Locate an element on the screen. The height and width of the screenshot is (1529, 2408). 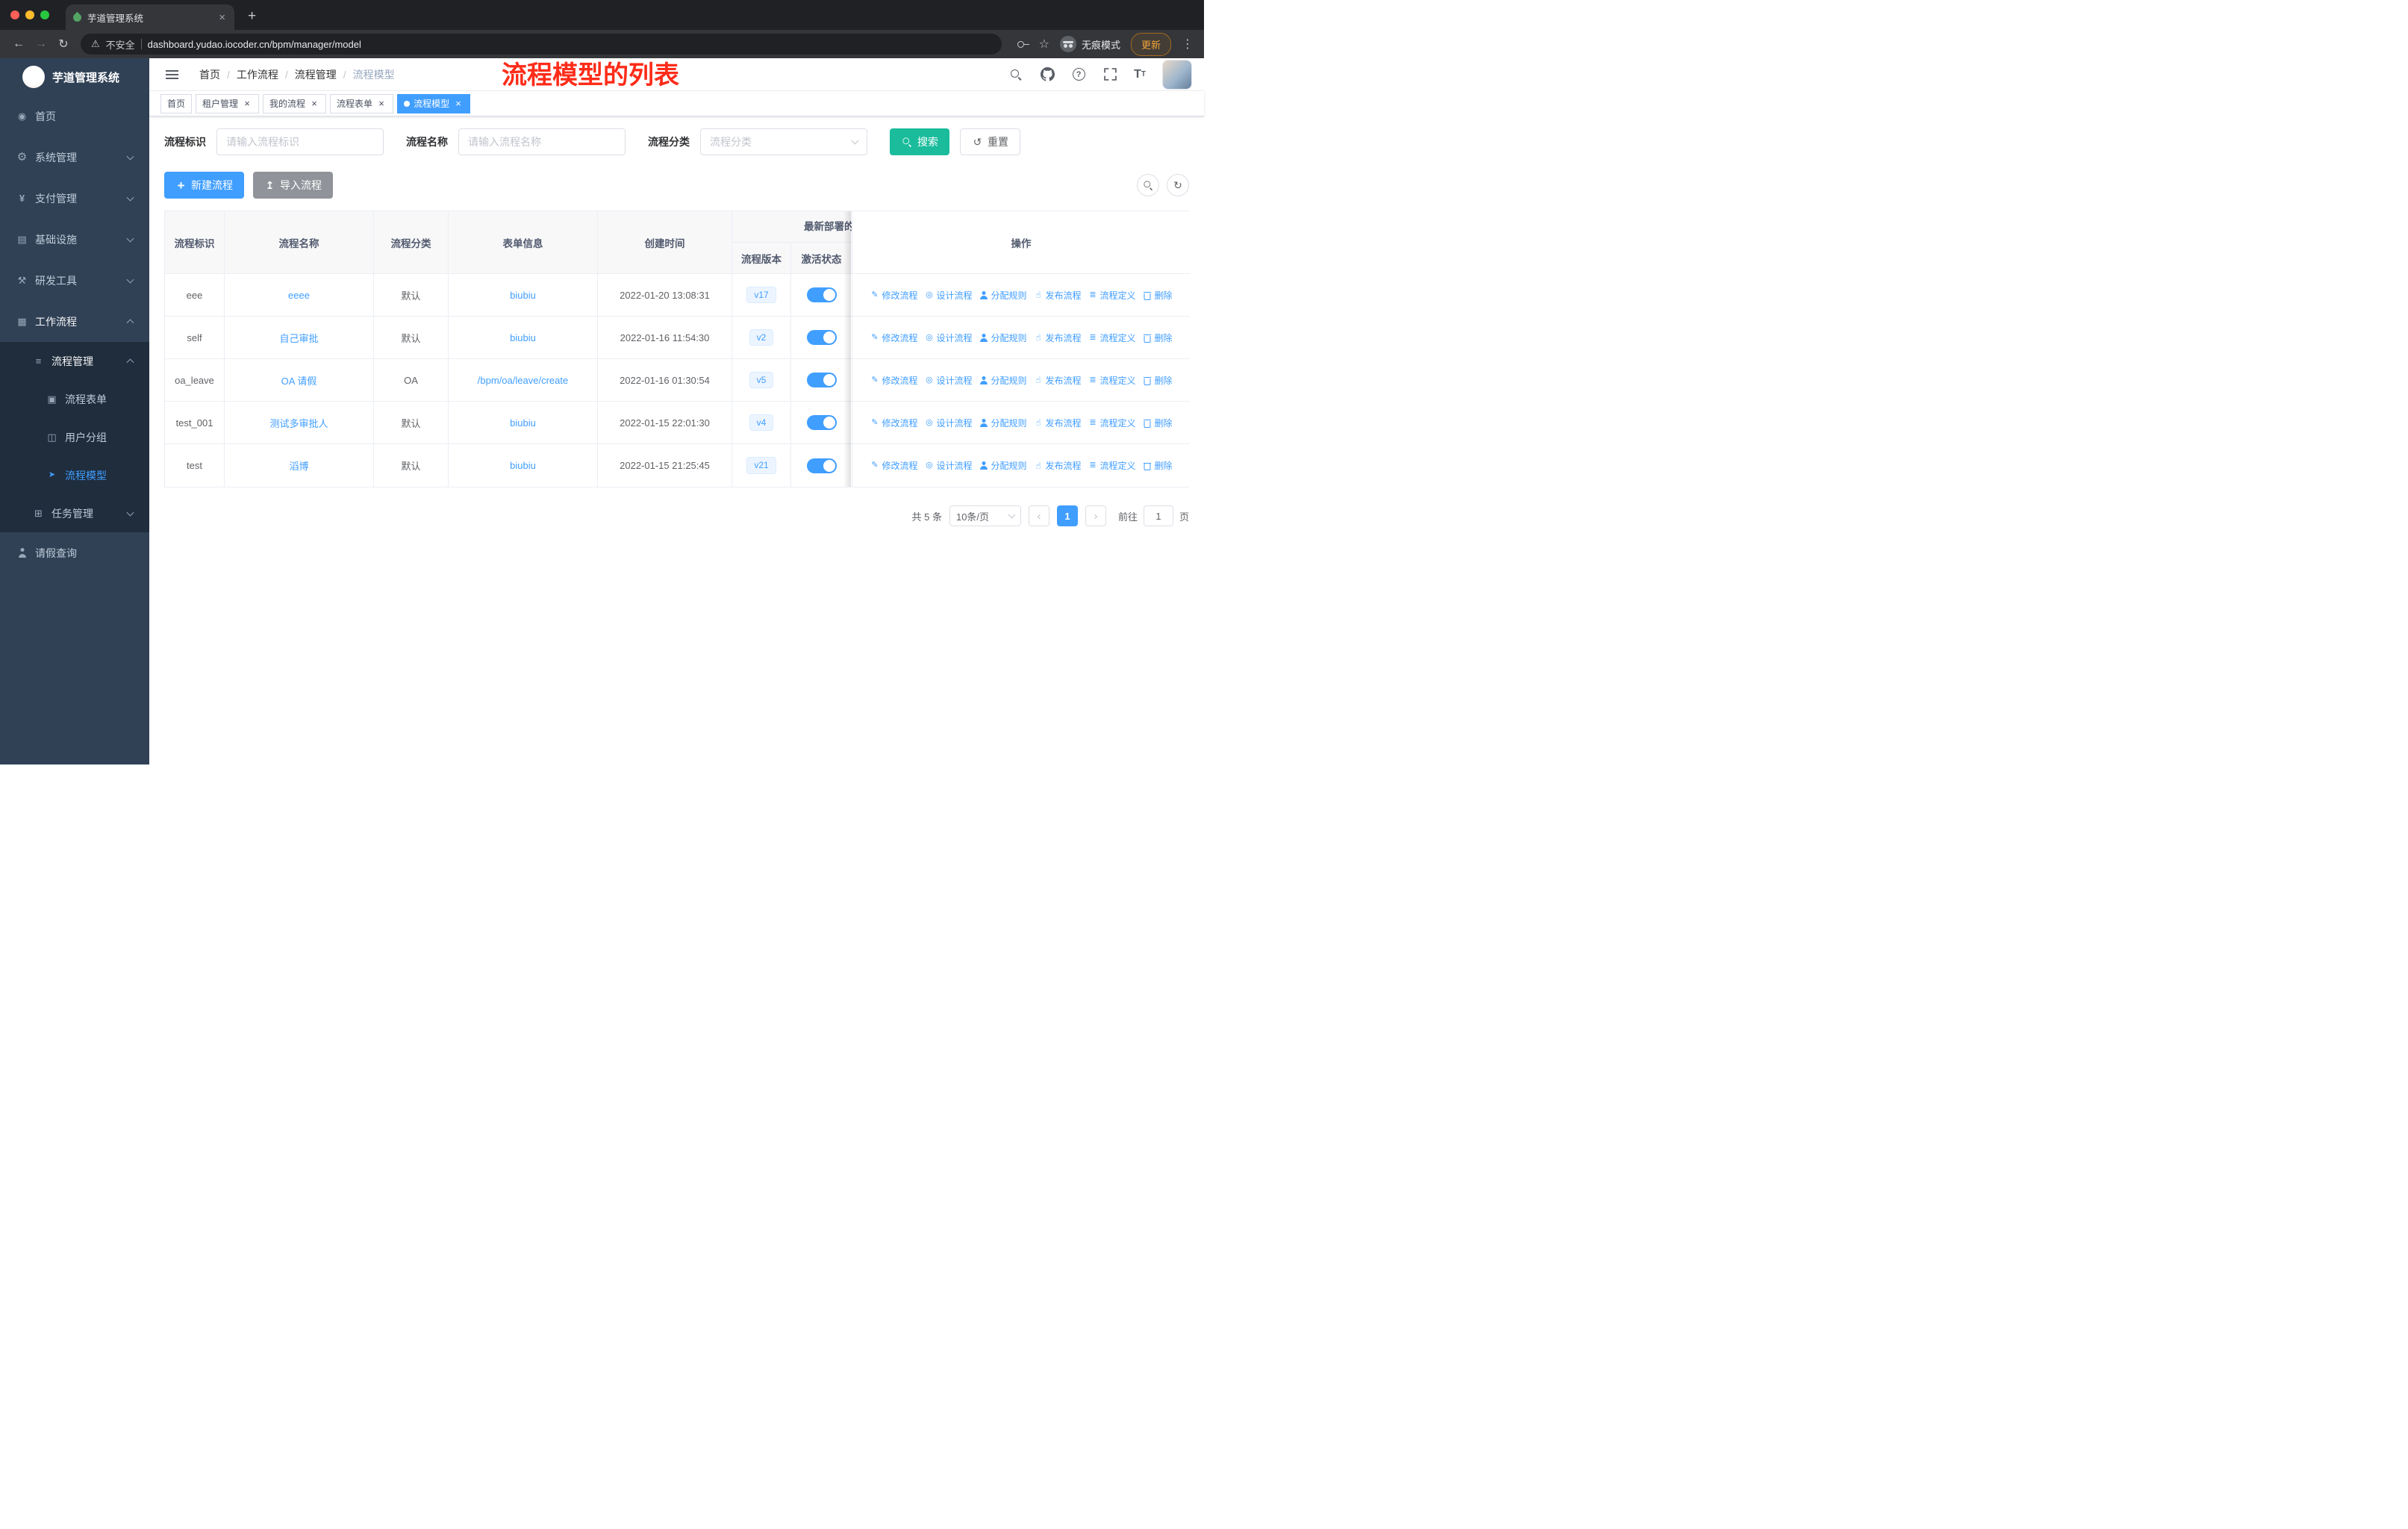
version-badge: v2 is located at coordinates (761, 337).